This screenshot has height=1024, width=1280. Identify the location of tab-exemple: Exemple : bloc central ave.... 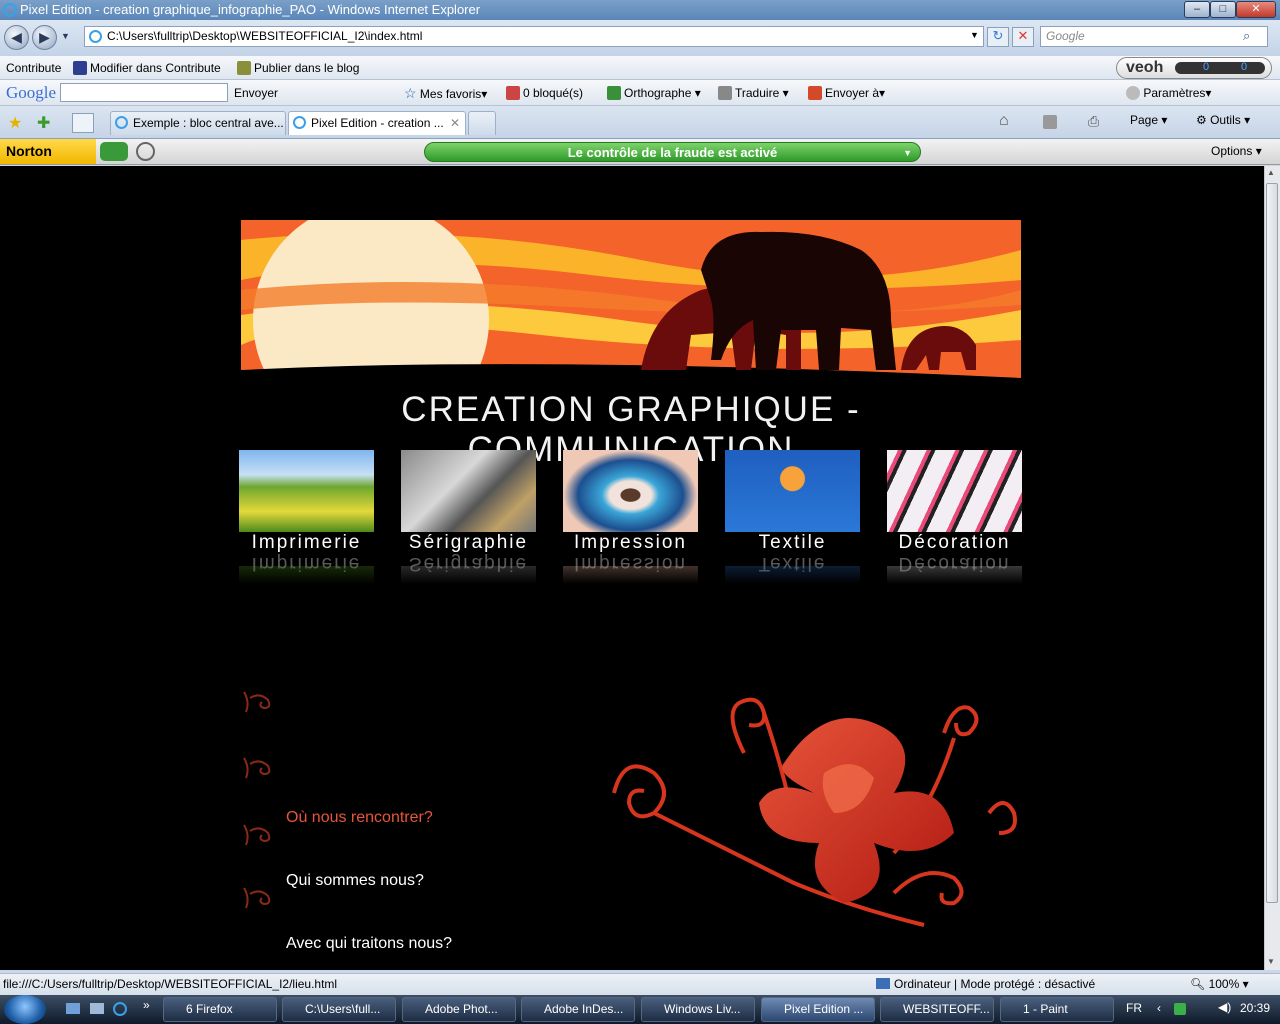
(198, 123).